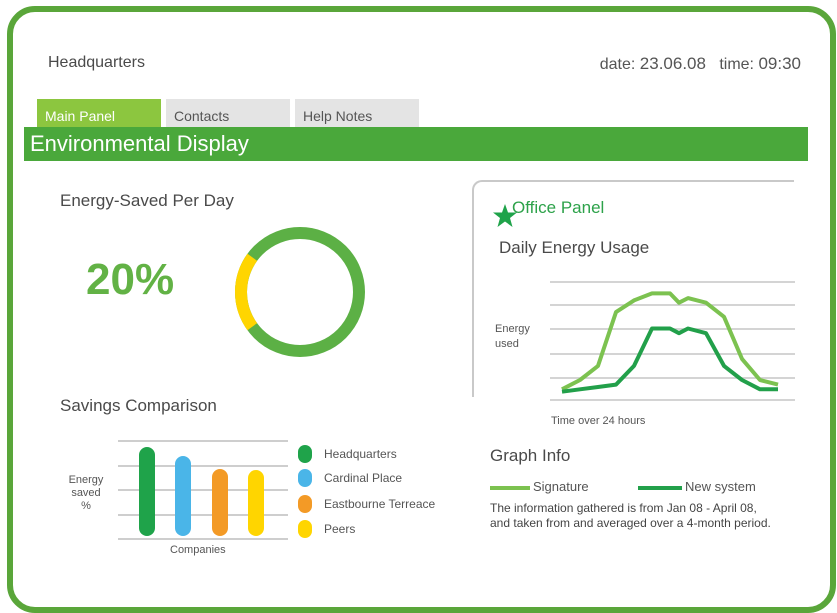 This screenshot has width=837, height=613. Describe the element at coordinates (512, 337) in the screenshot. I see `energy-used-y-label: Energy used` at that location.